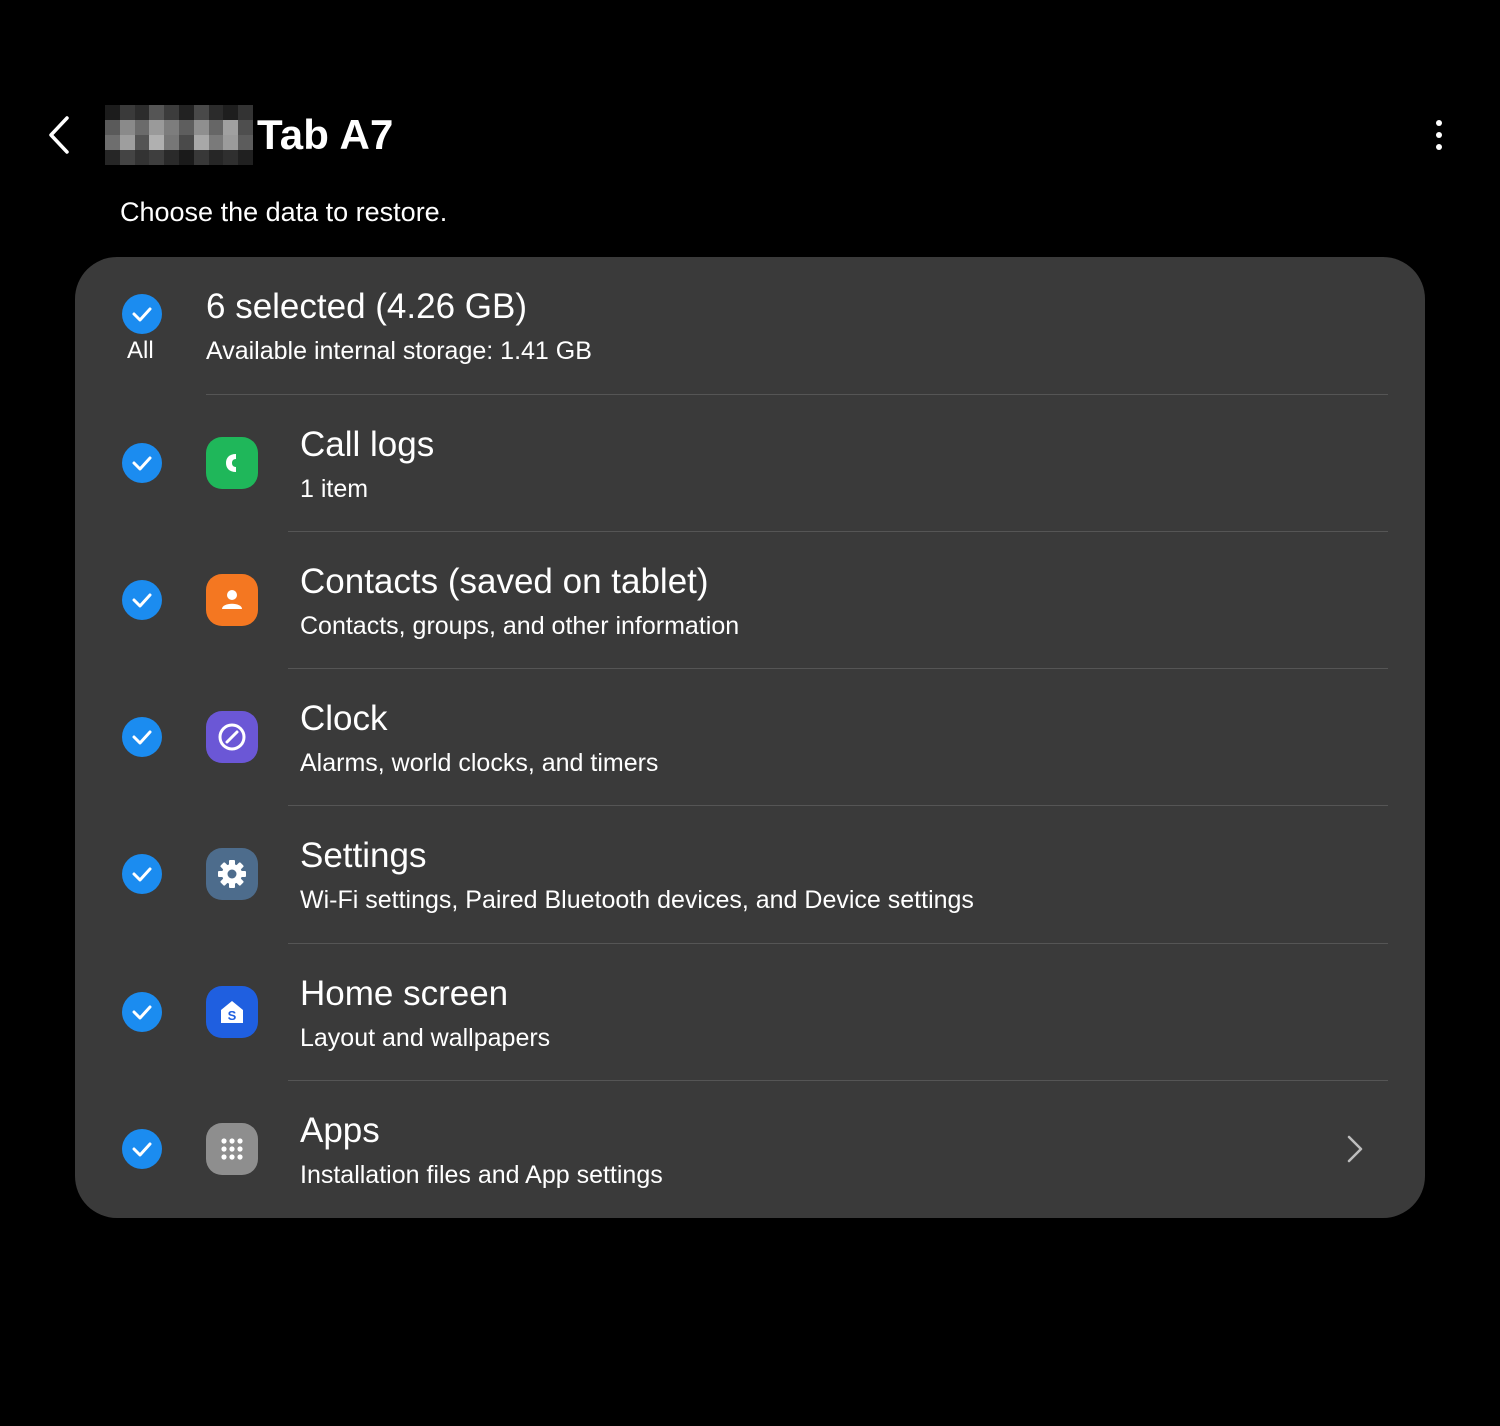 The width and height of the screenshot is (1500, 1426). Describe the element at coordinates (750, 135) in the screenshot. I see `app-bar: Tab A7` at that location.